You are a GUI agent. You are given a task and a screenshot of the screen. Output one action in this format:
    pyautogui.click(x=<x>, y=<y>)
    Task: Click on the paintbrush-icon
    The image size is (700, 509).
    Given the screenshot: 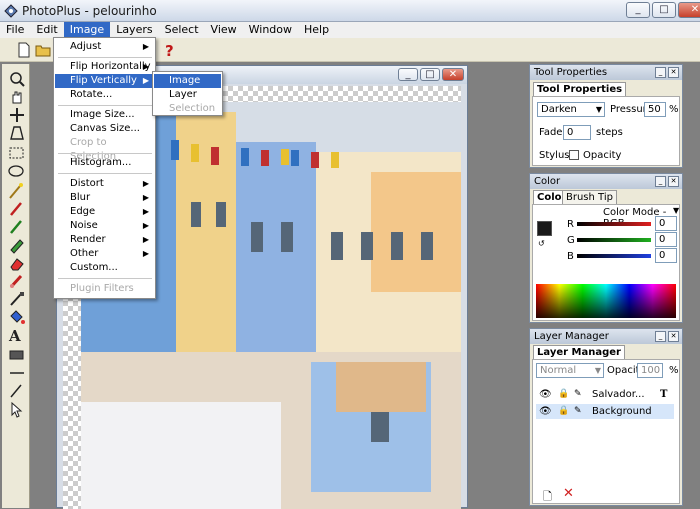 What is the action you would take?
    pyautogui.click(x=17, y=209)
    